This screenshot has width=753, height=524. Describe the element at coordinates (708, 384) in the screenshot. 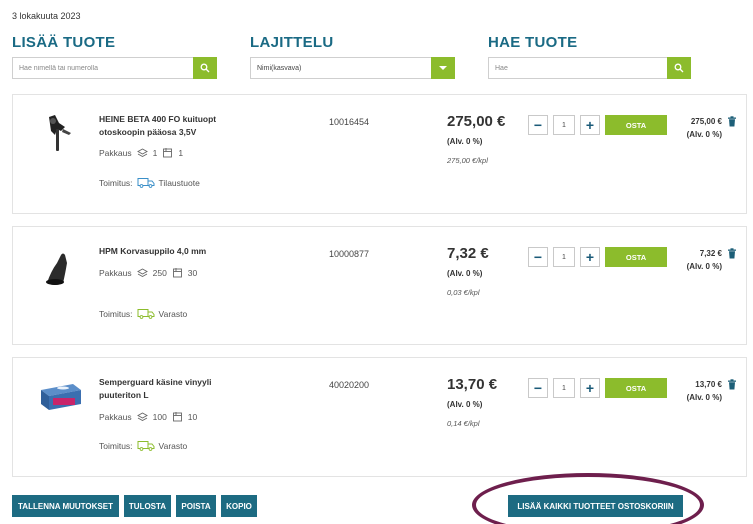

I see `line-total: 13,70 €` at that location.